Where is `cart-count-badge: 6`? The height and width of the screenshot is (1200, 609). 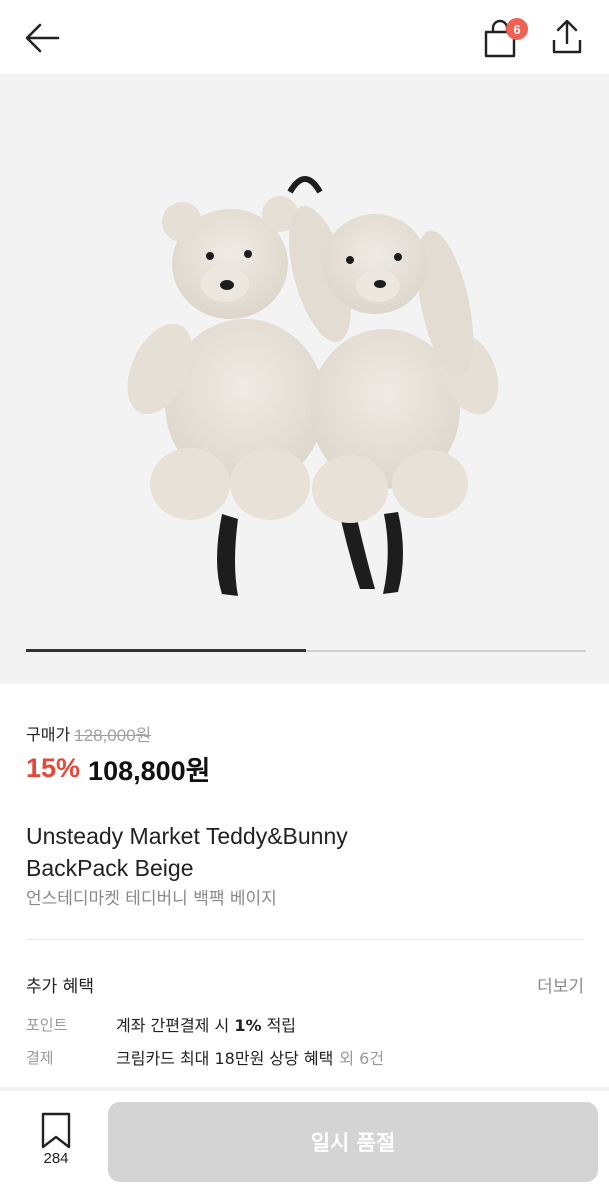 cart-count-badge: 6 is located at coordinates (517, 29).